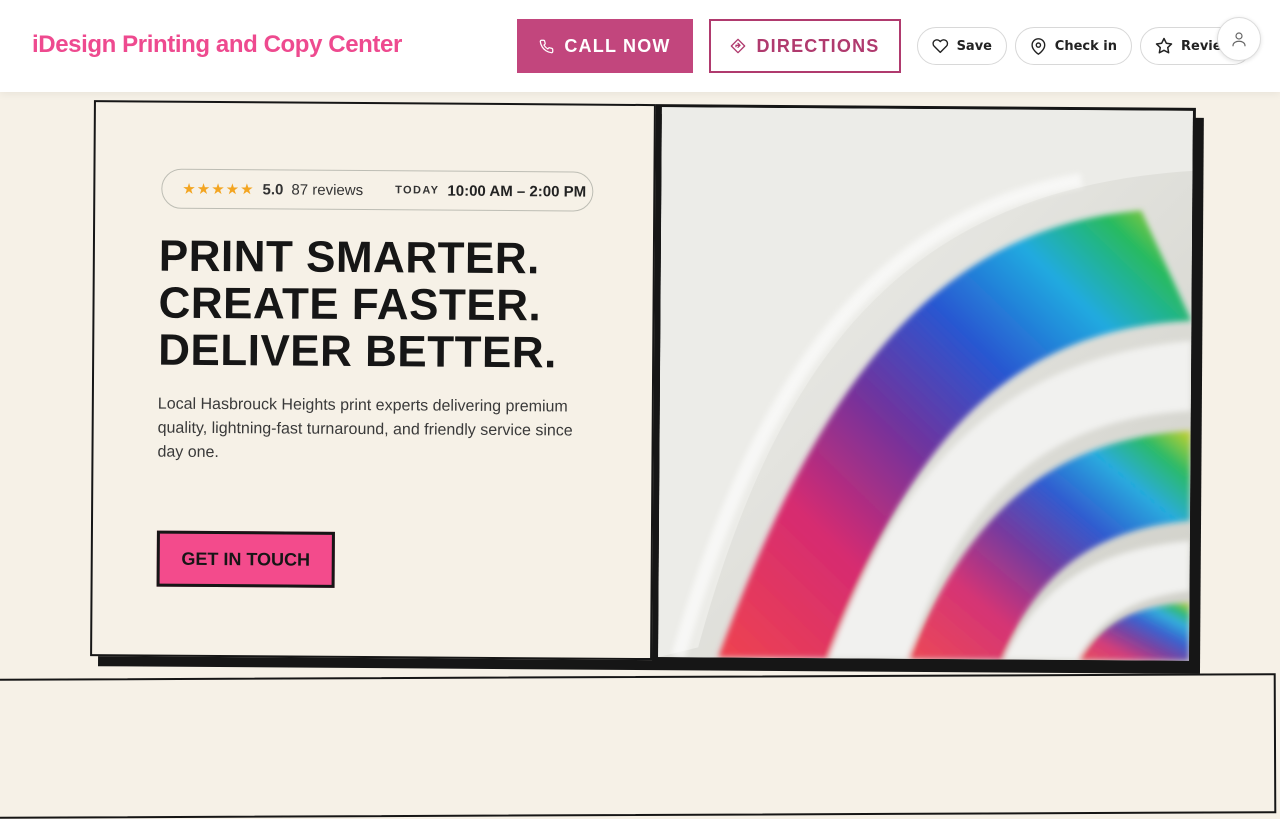 Image resolution: width=1280 pixels, height=819 pixels. I want to click on directions-icon, so click(738, 46).